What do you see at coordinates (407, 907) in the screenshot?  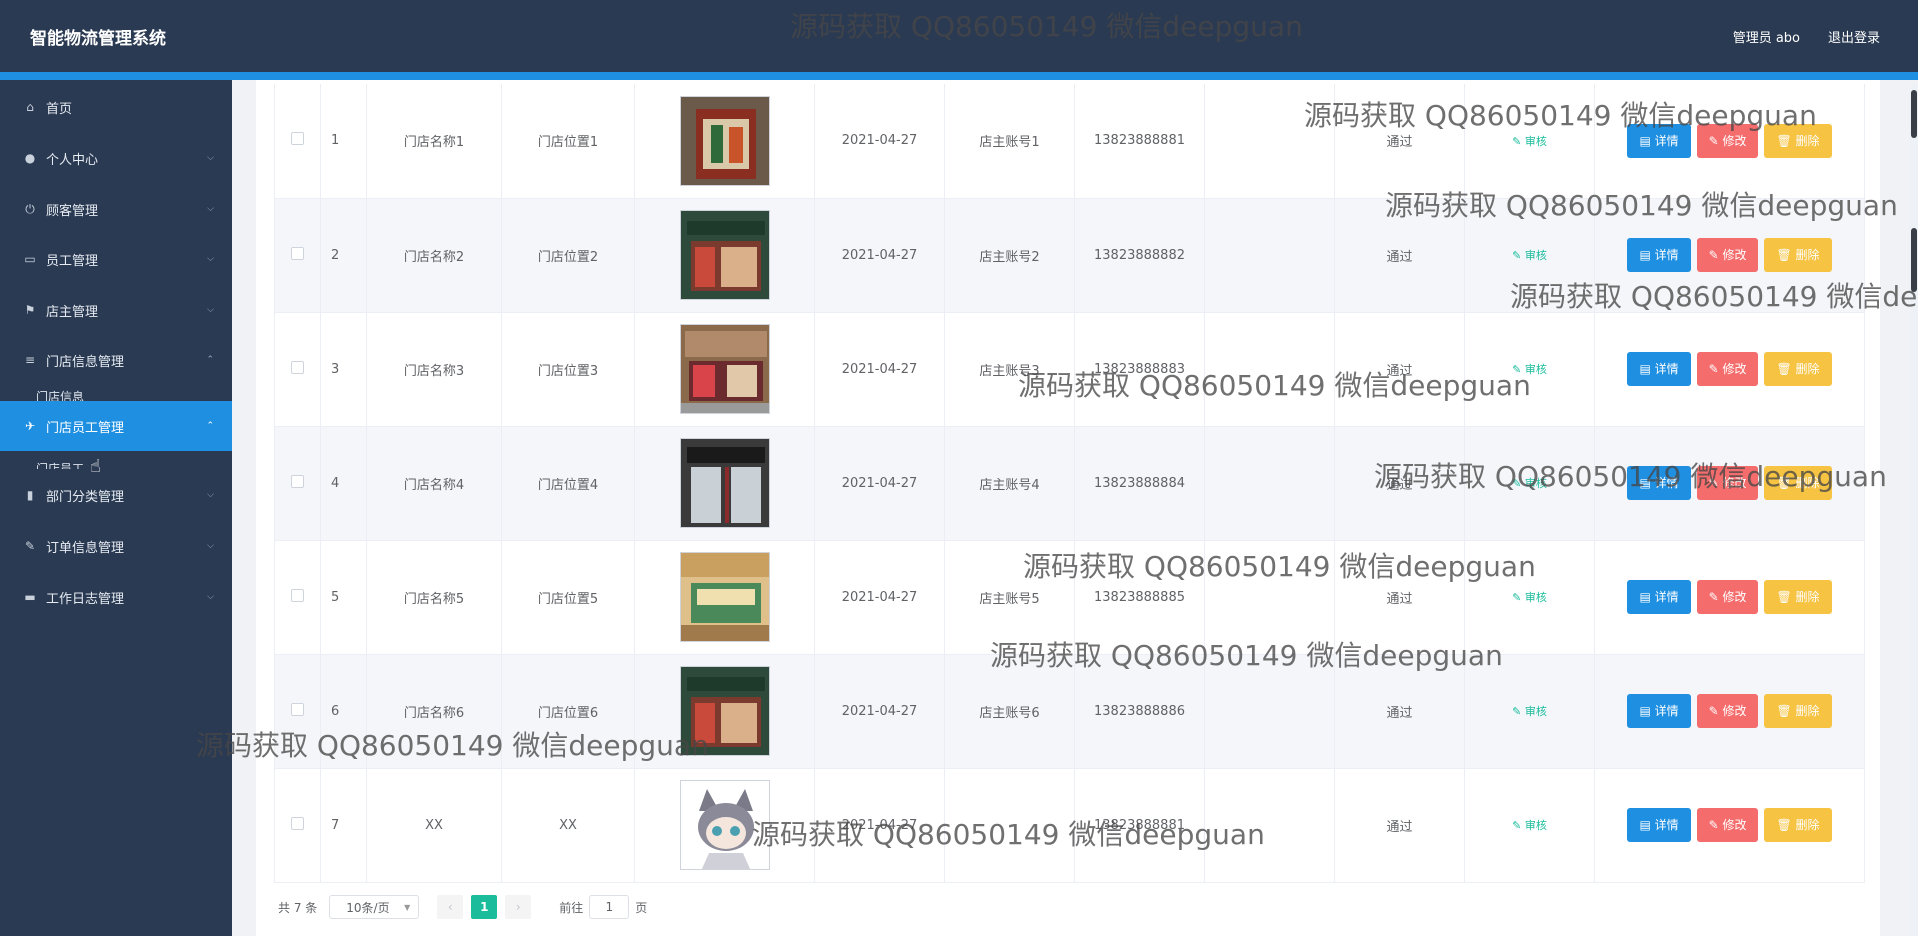 I see `chevron-down-icon: ▼` at bounding box center [407, 907].